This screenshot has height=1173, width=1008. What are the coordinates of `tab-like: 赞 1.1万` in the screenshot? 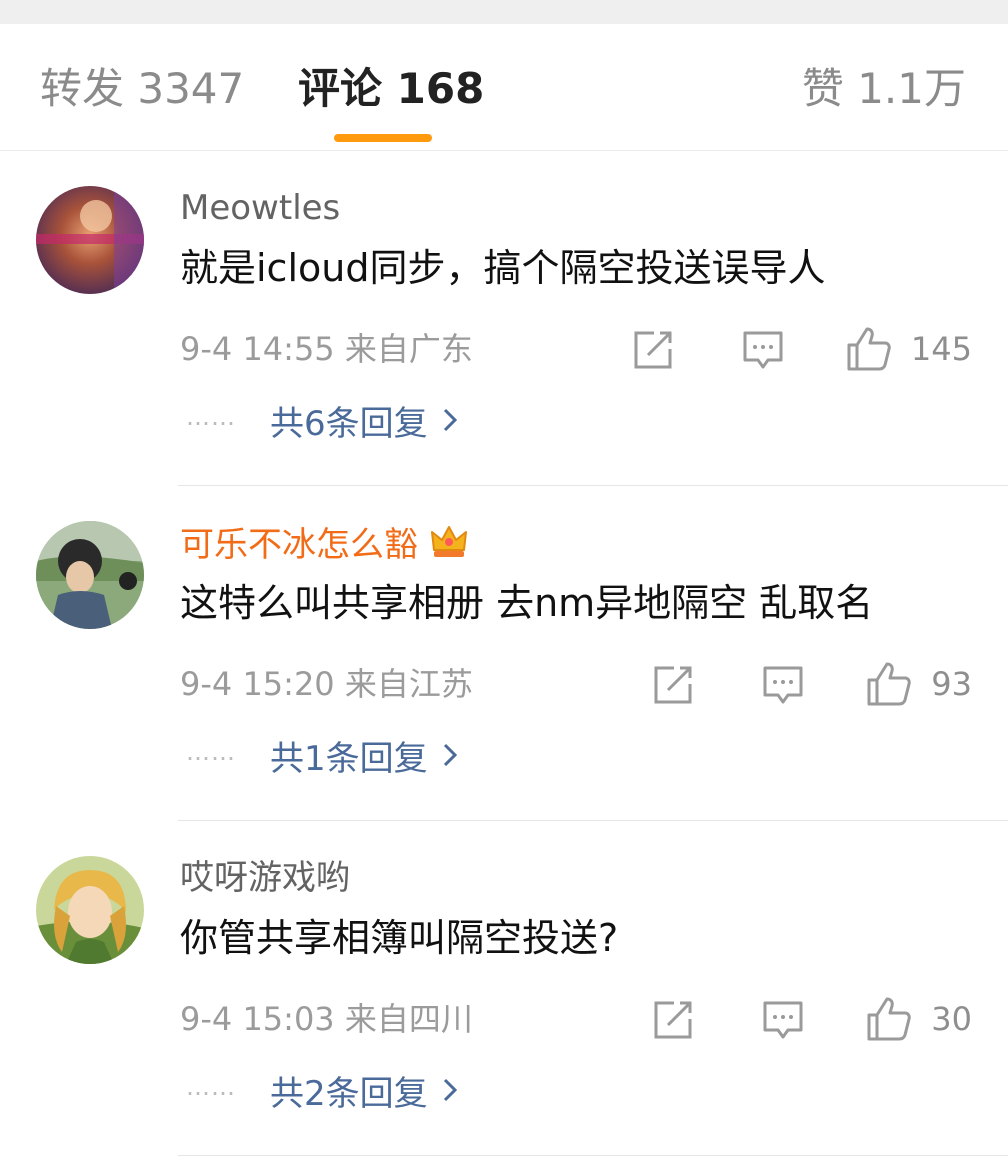 It's located at (884, 89).